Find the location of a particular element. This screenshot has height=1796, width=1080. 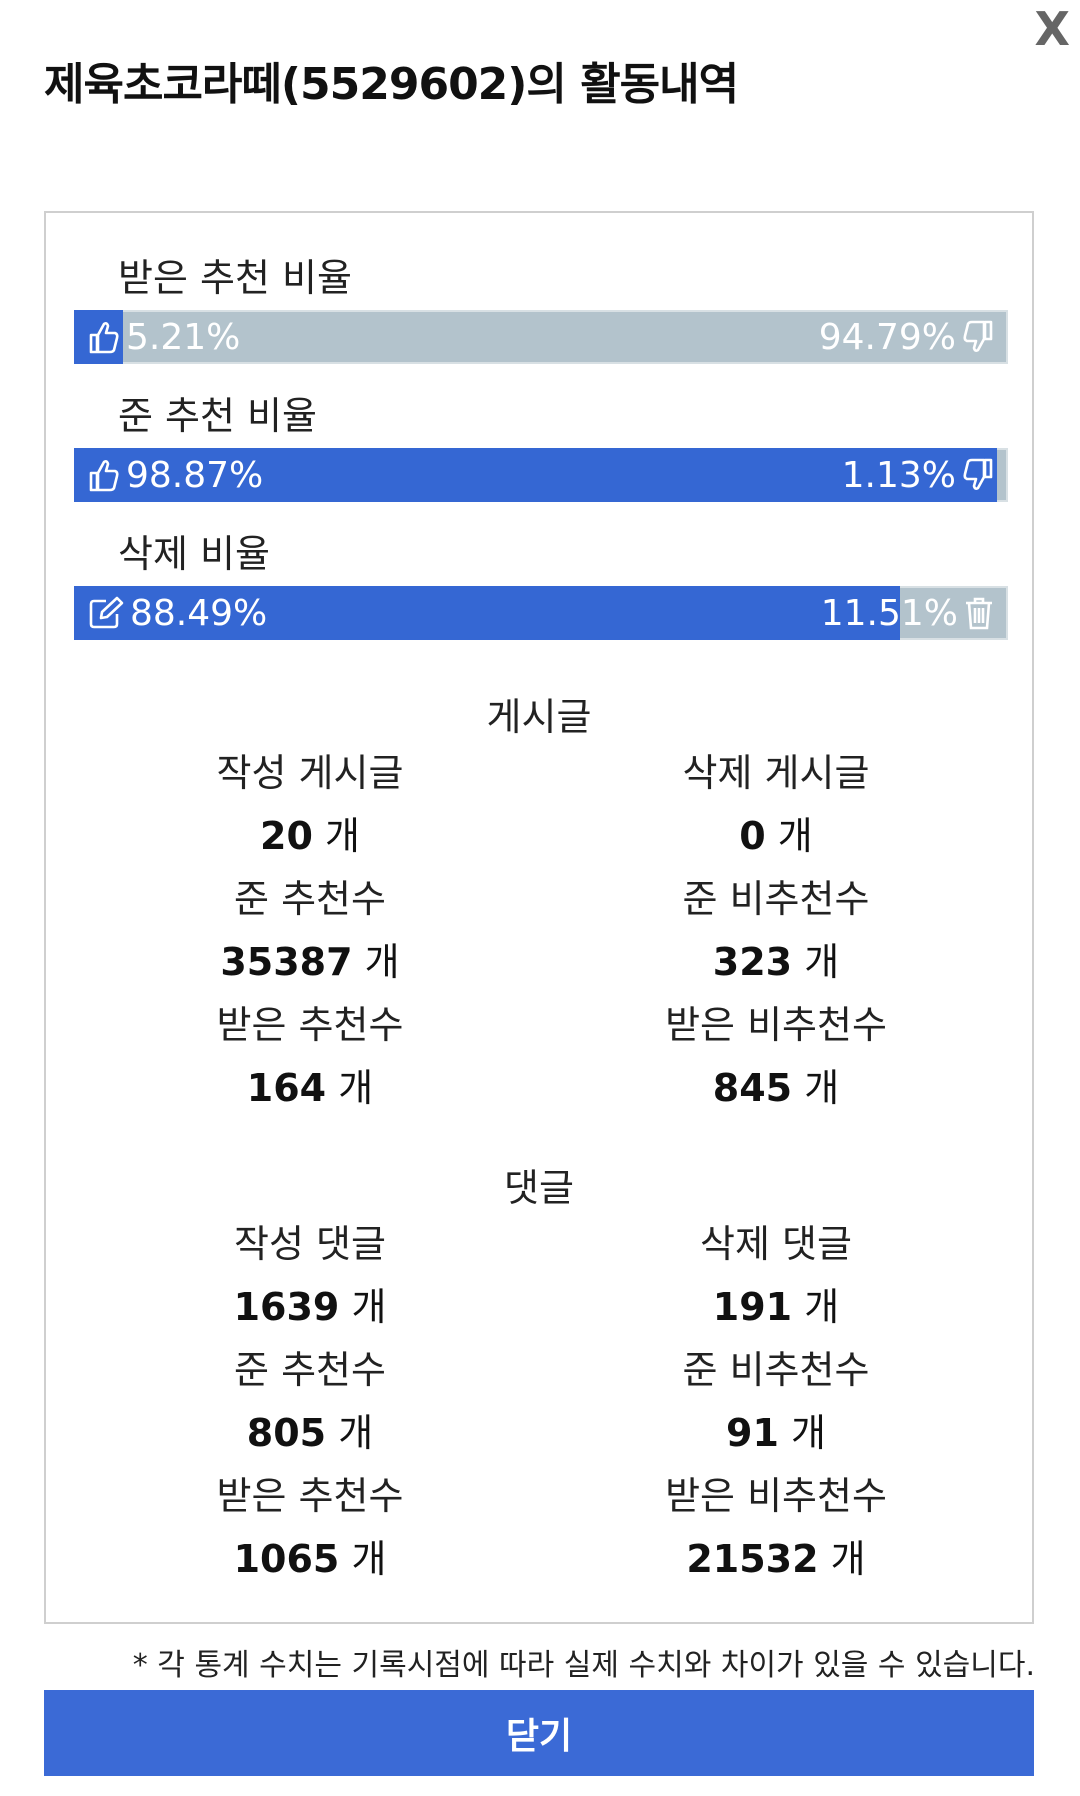

posts-section-title: 게시글 is located at coordinates (539, 717).